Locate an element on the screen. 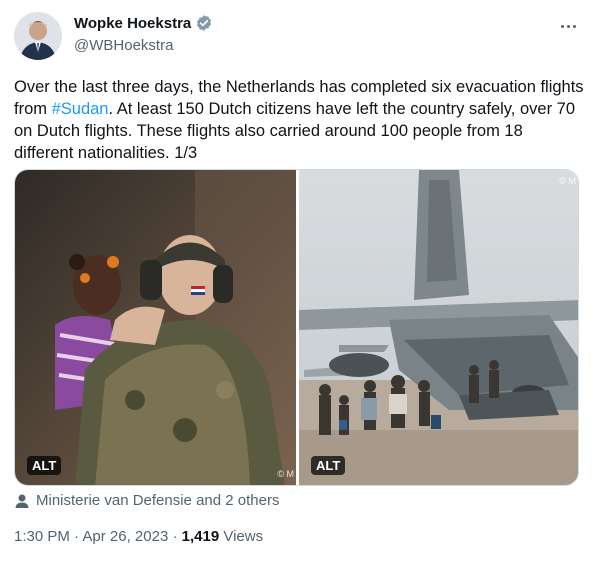  verified-badge-icon is located at coordinates (204, 23).